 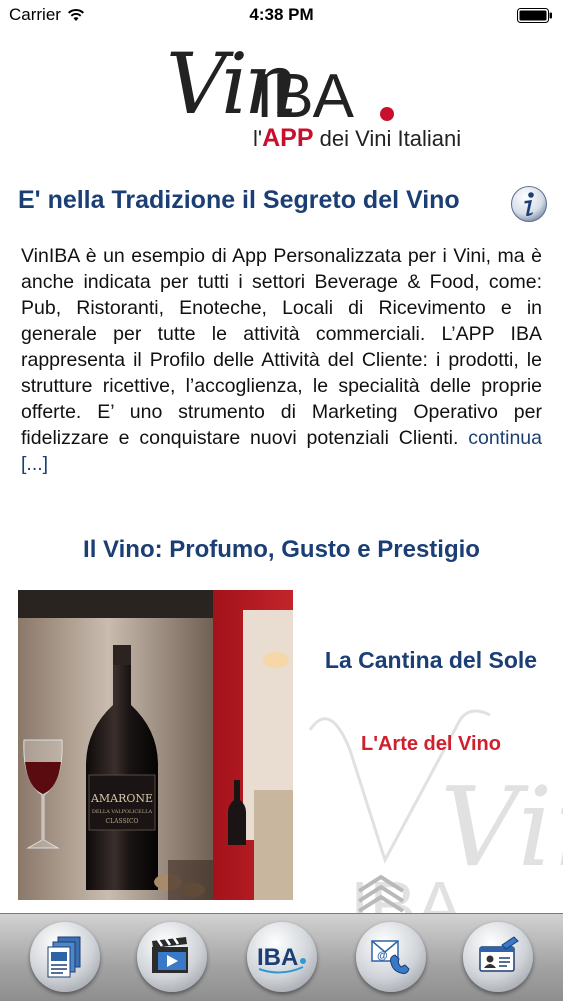 I want to click on tab-video, so click(x=172, y=957).